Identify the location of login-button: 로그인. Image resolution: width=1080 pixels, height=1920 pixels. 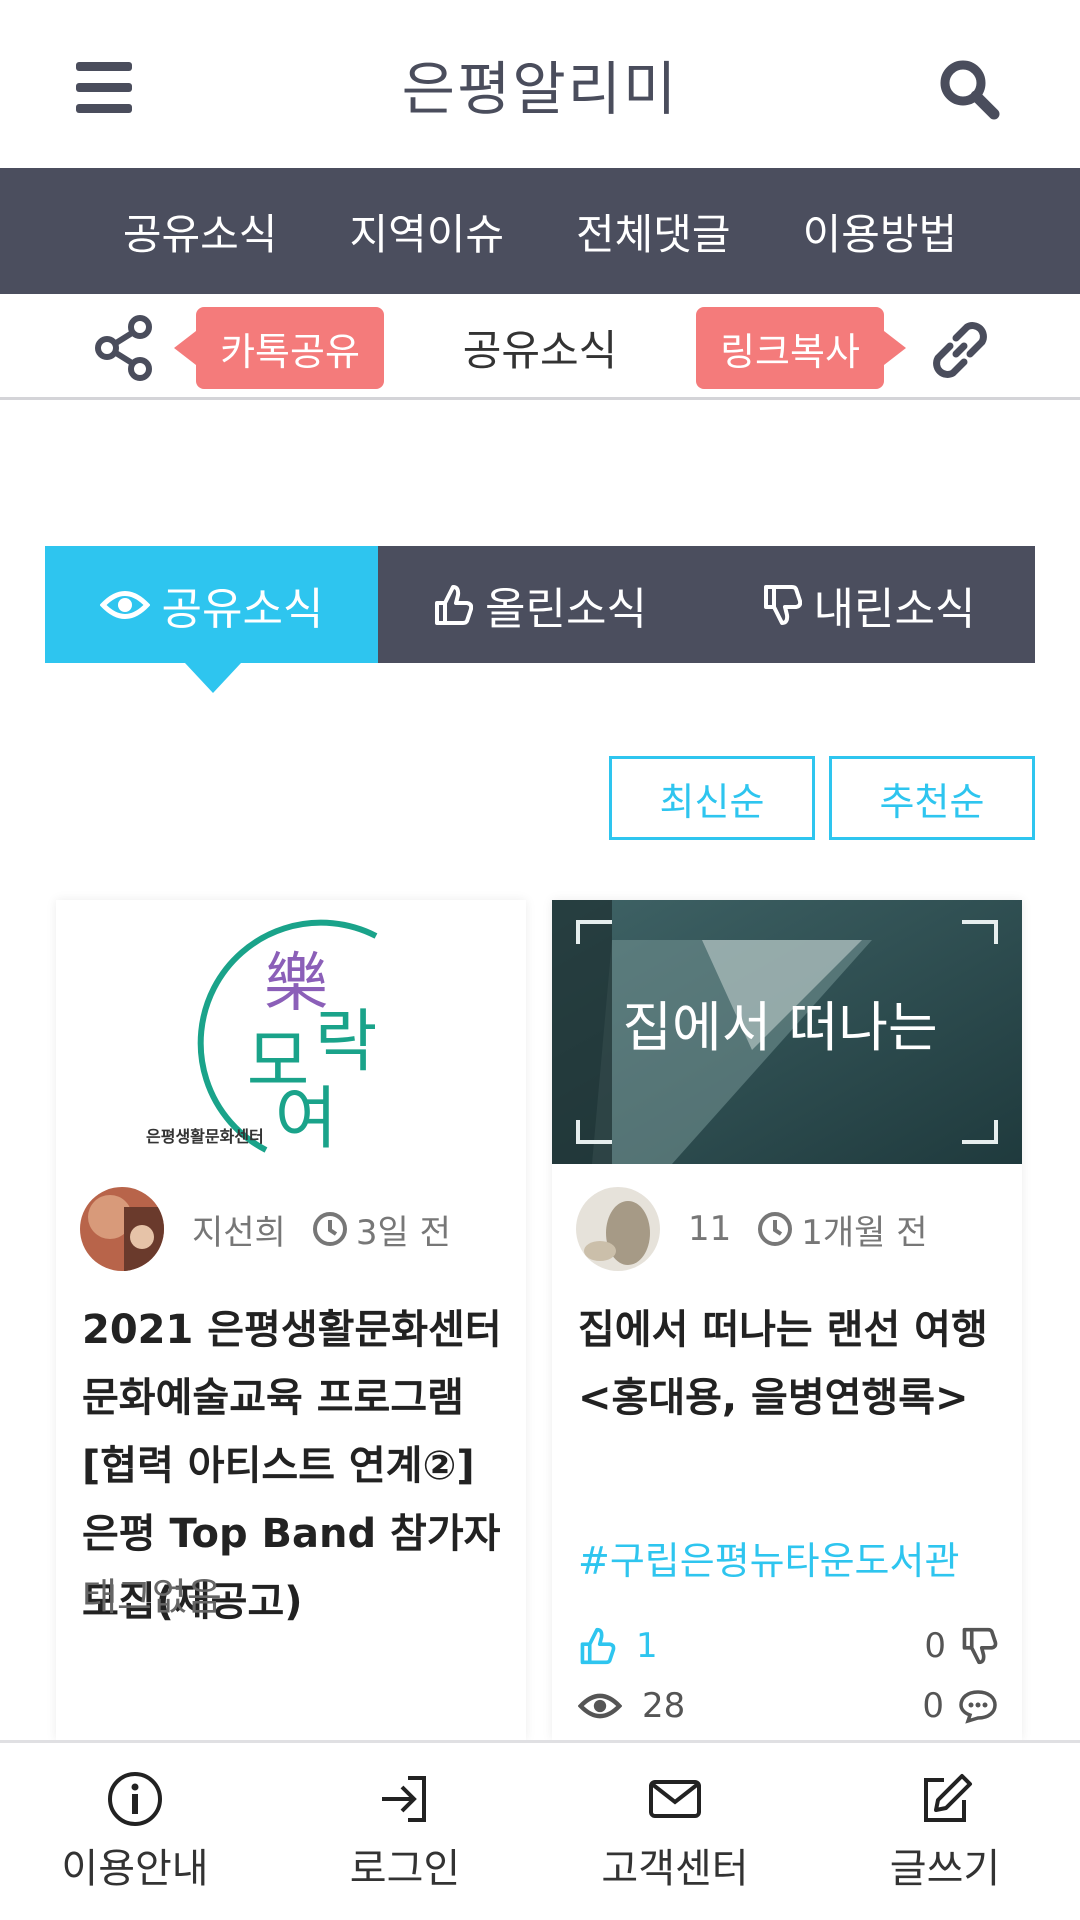
(405, 1831).